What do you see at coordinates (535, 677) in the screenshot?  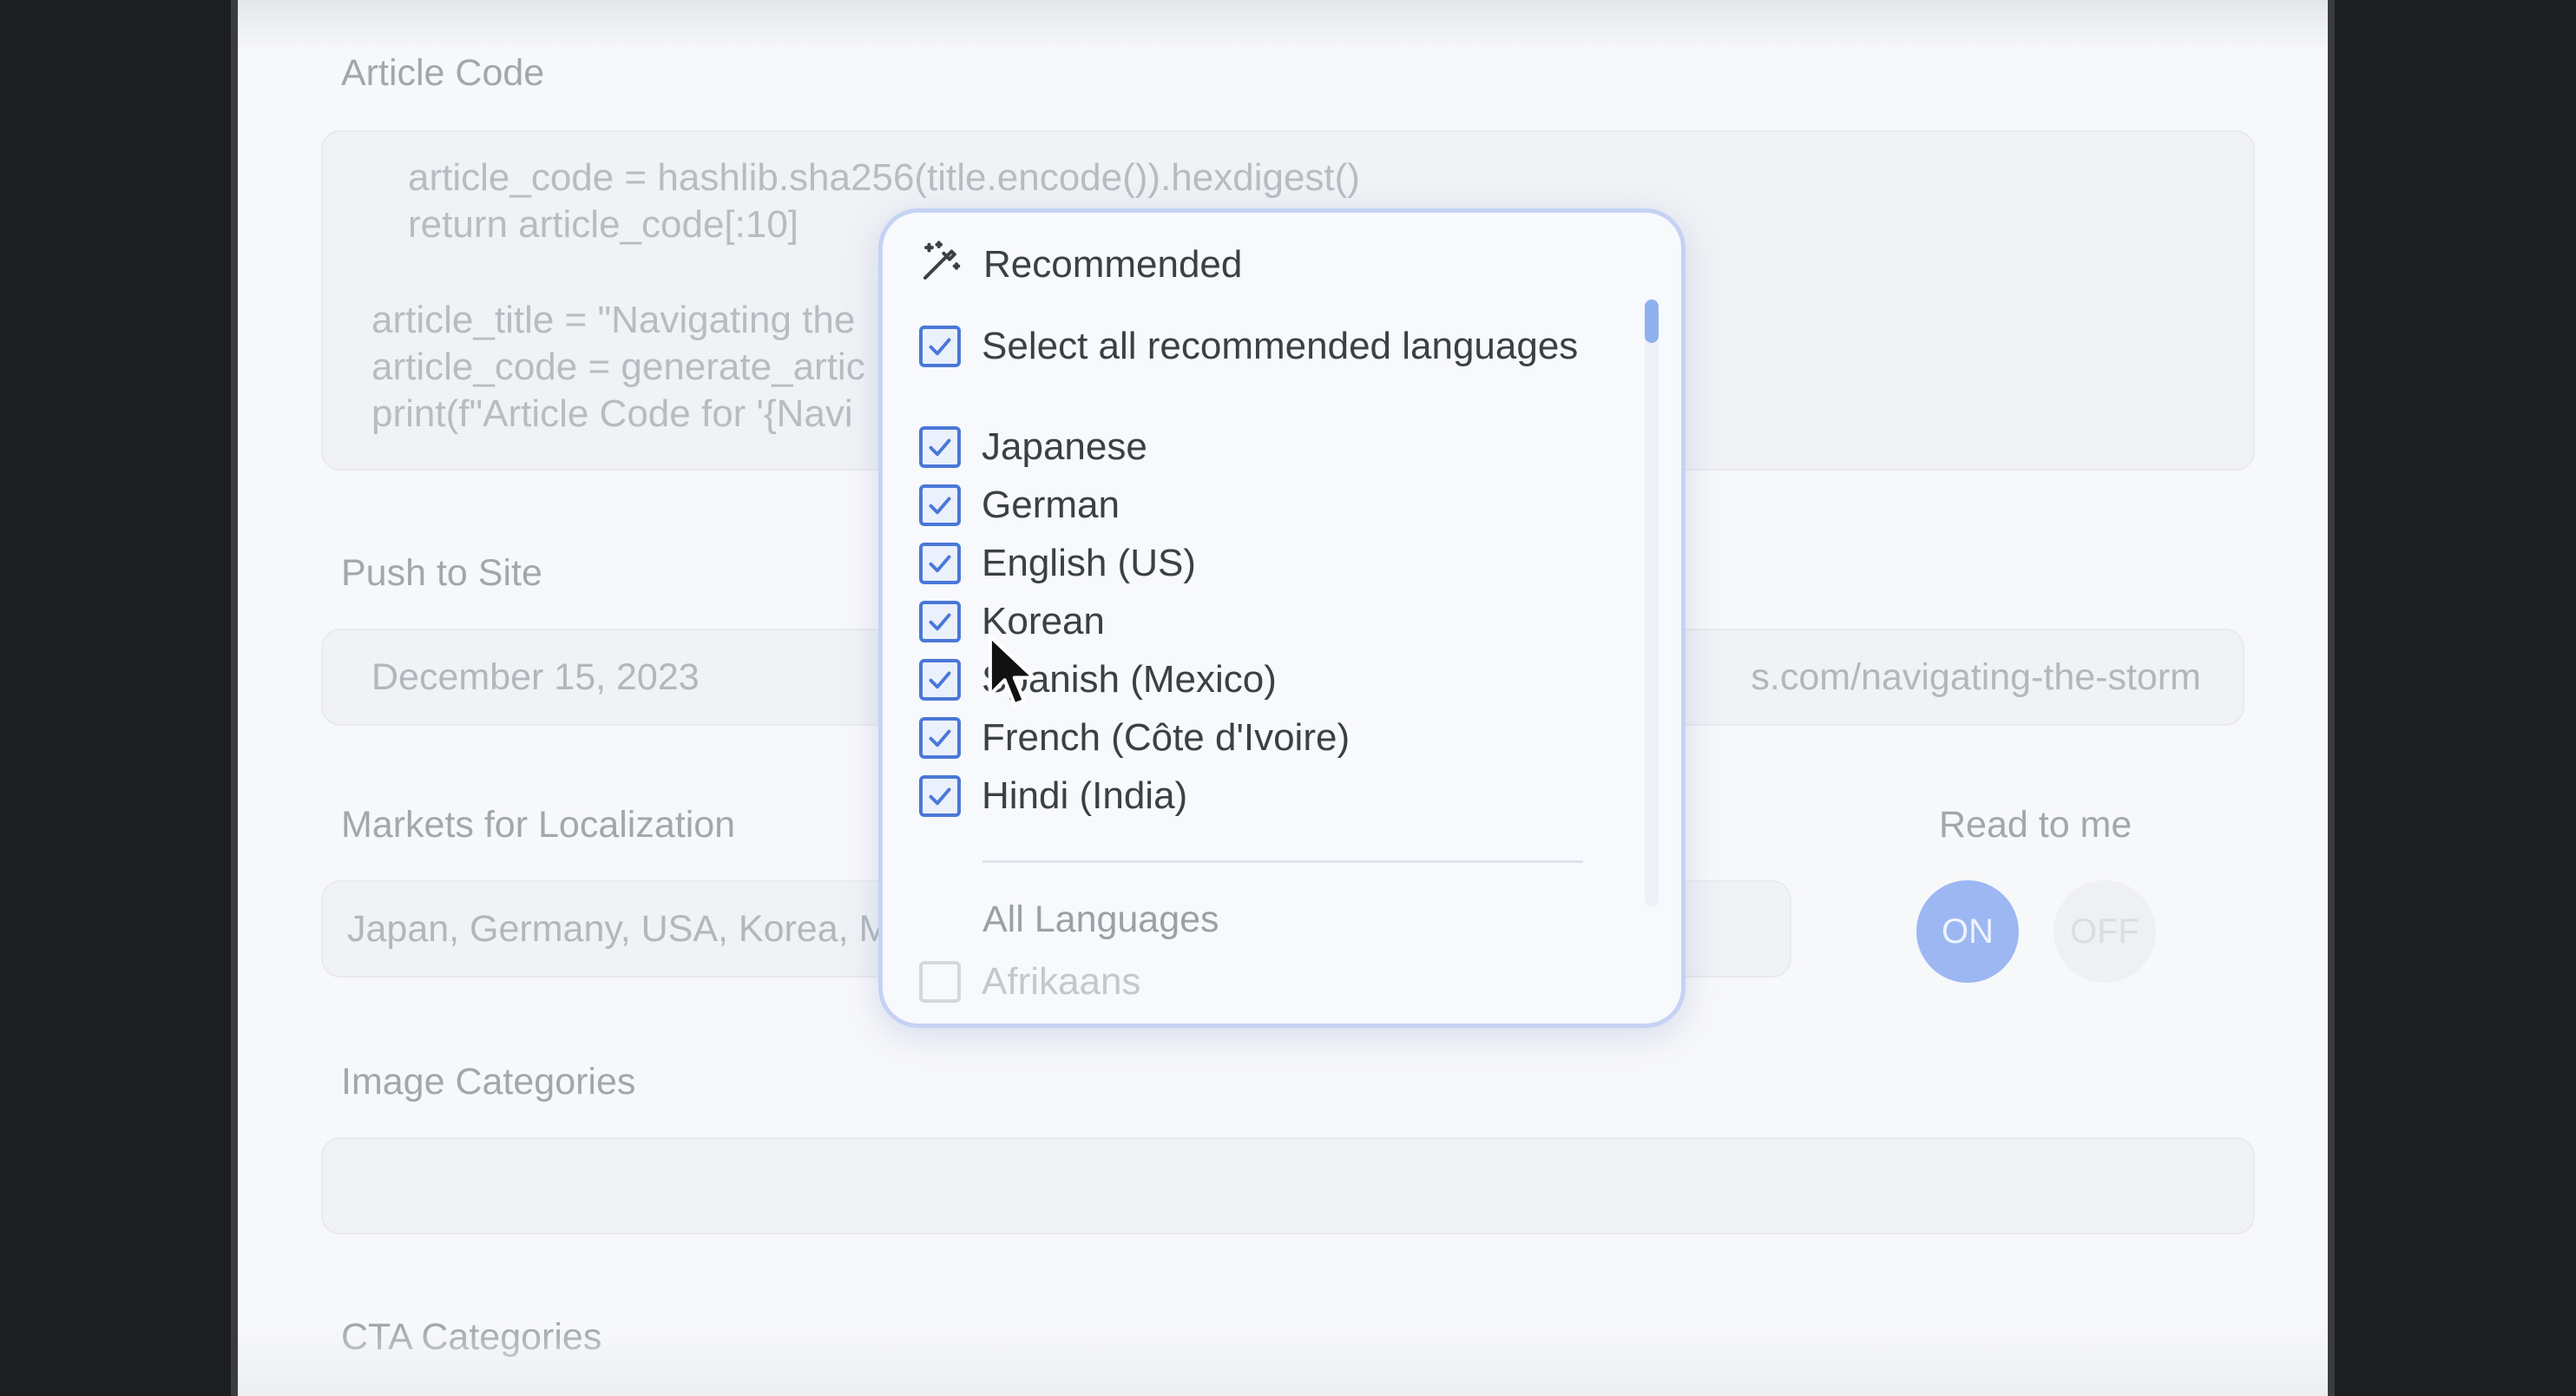 I see `publish-date-value: December 15, 2023` at bounding box center [535, 677].